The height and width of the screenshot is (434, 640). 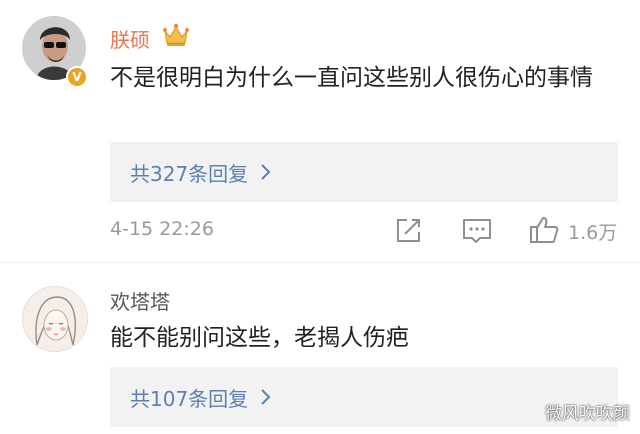 What do you see at coordinates (189, 399) in the screenshot?
I see `replies-label: 共107条回复` at bounding box center [189, 399].